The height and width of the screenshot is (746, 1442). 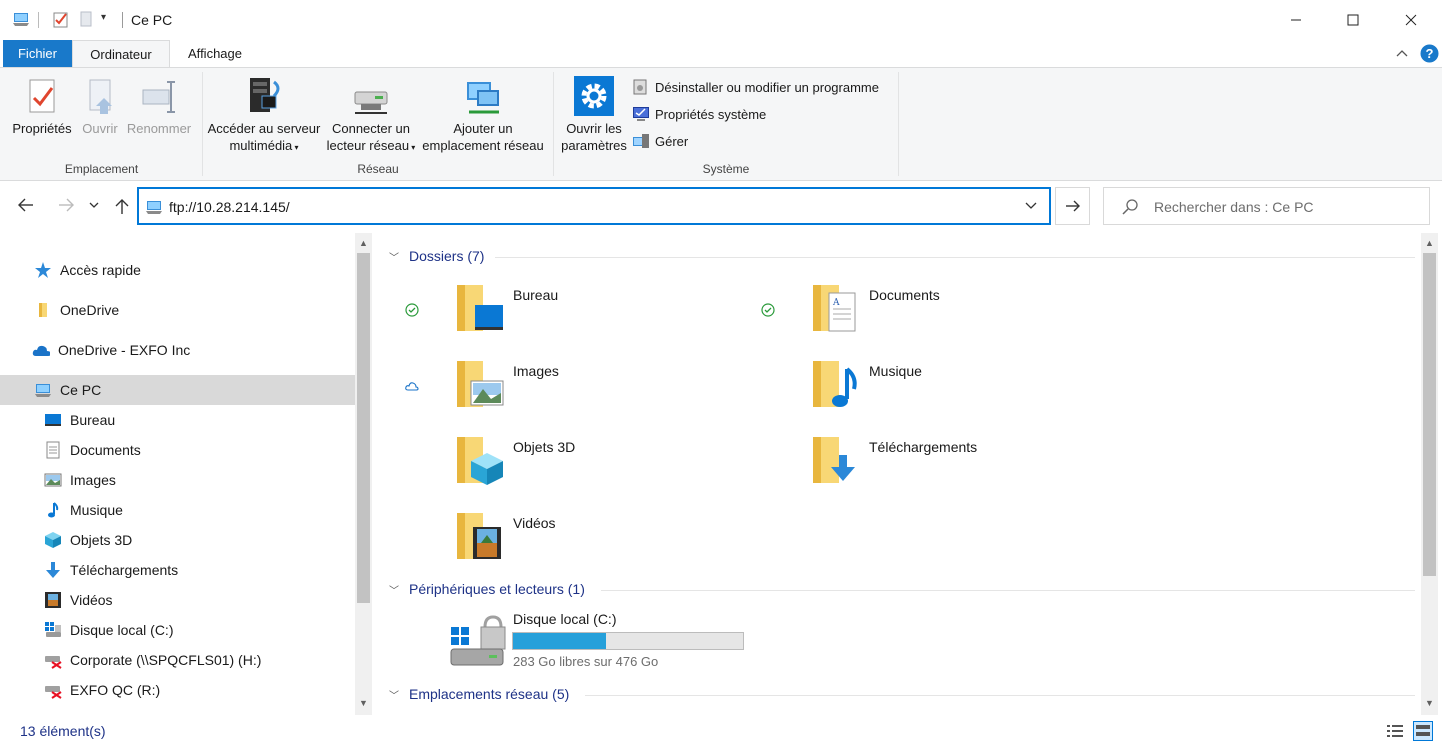 I want to click on map-drive-label-2: lecteur réseau, so click(x=368, y=145).